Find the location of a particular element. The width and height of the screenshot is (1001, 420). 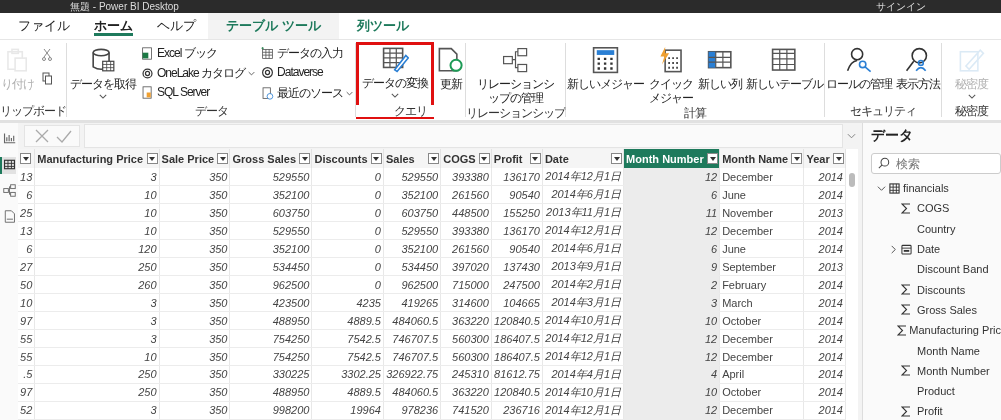

caret-icon is located at coordinates (350, 93).